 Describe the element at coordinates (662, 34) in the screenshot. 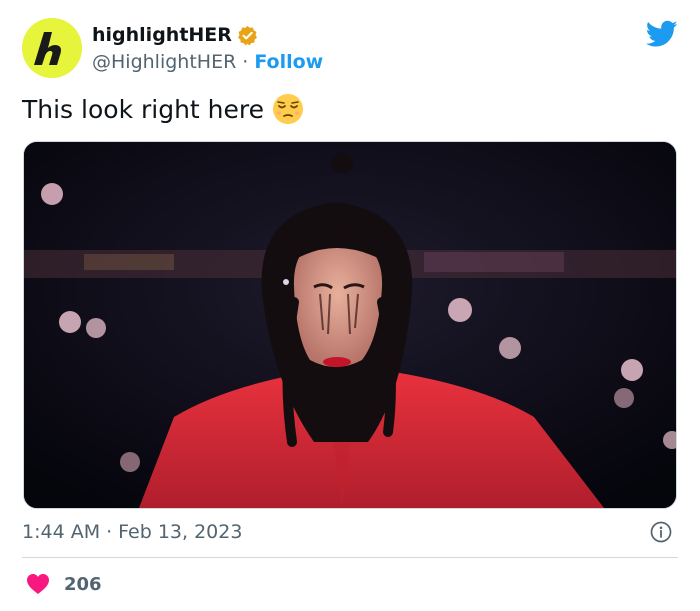

I see `twitter-bird-icon` at that location.